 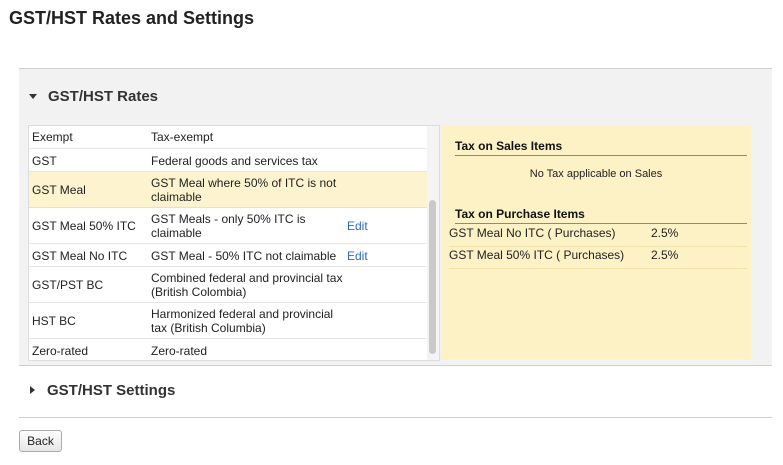 I want to click on rate-description: GST Meal - 50% ITC not claimable, so click(x=244, y=256).